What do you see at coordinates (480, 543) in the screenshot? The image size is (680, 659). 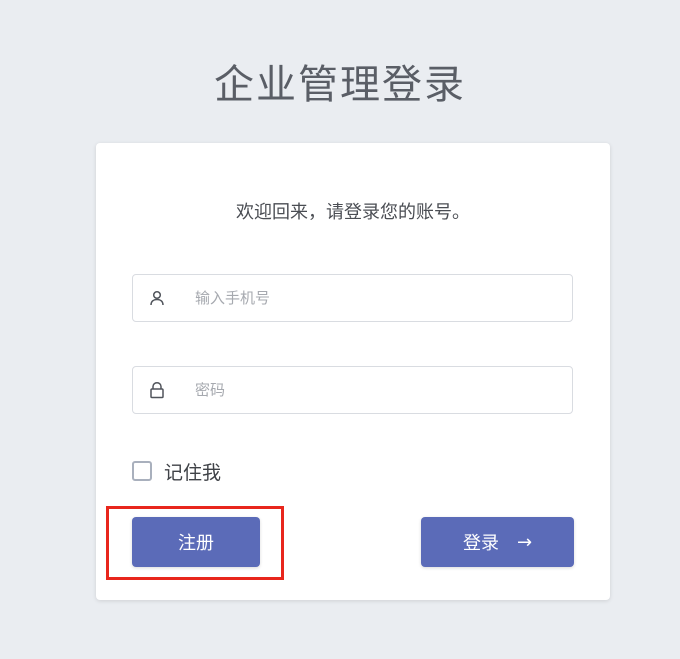 I see `login-button-label: 登录` at bounding box center [480, 543].